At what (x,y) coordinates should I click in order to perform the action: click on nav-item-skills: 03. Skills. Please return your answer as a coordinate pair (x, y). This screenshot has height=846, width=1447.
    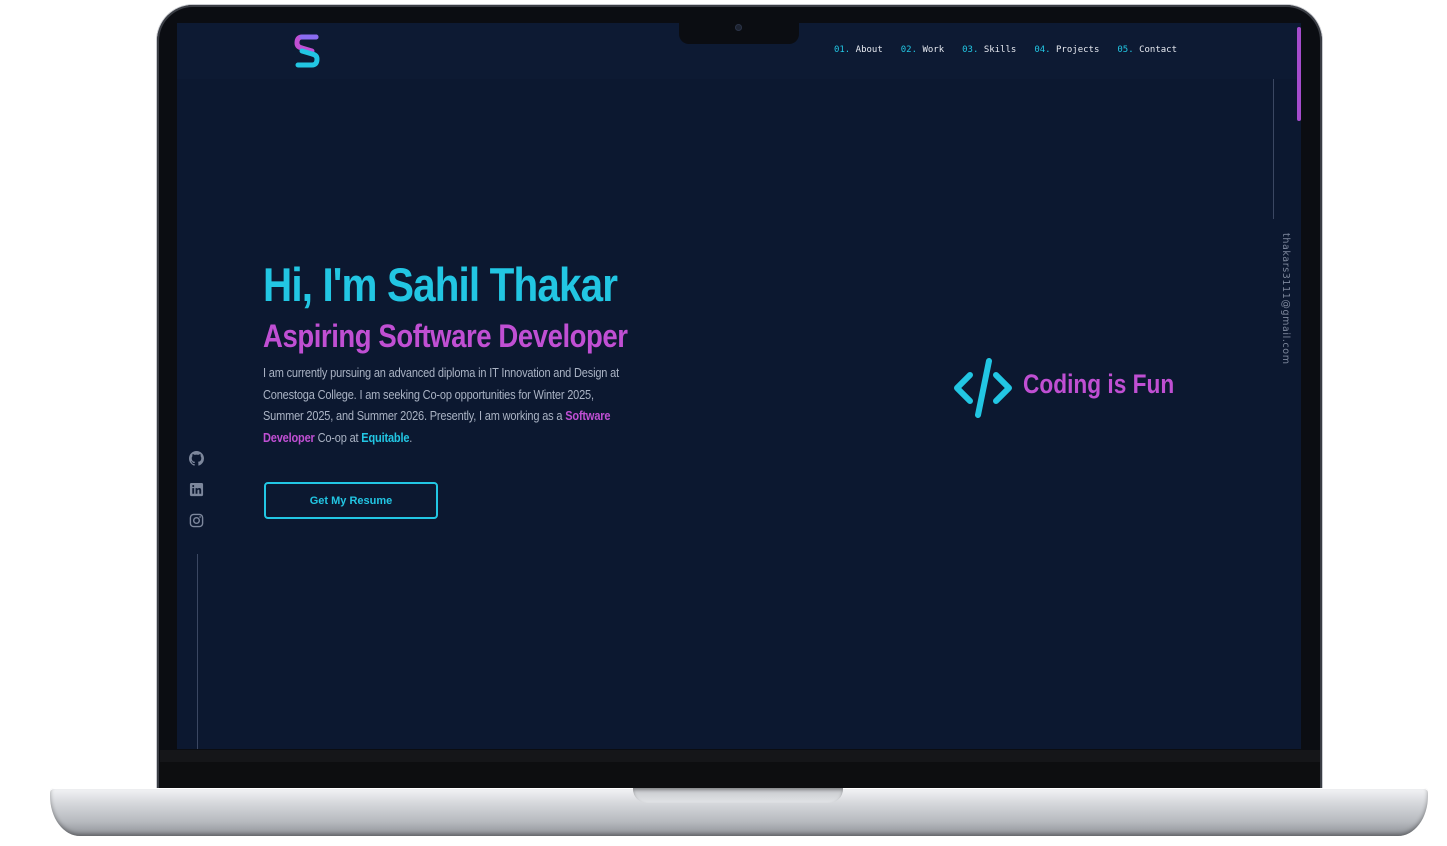
    Looking at the image, I should click on (989, 50).